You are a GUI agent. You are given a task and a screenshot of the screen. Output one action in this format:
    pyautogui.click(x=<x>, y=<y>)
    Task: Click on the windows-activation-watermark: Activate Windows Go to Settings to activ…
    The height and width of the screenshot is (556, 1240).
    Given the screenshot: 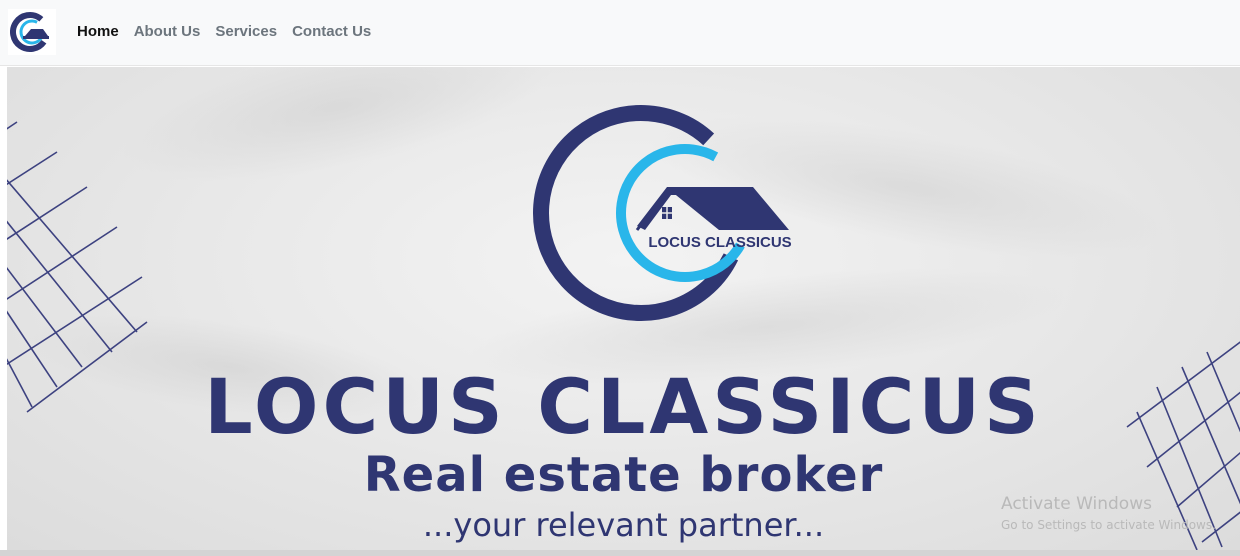 What is the action you would take?
    pyautogui.click(x=1108, y=515)
    